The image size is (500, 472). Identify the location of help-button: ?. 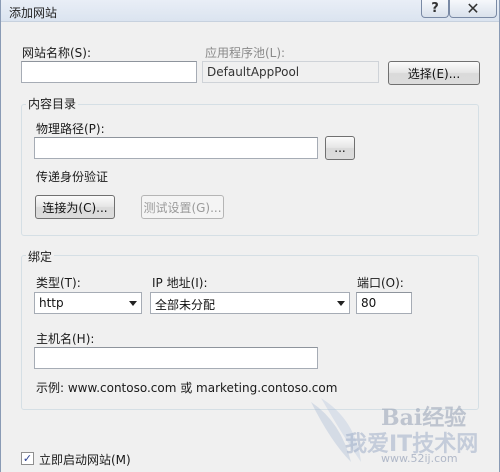
(435, 9).